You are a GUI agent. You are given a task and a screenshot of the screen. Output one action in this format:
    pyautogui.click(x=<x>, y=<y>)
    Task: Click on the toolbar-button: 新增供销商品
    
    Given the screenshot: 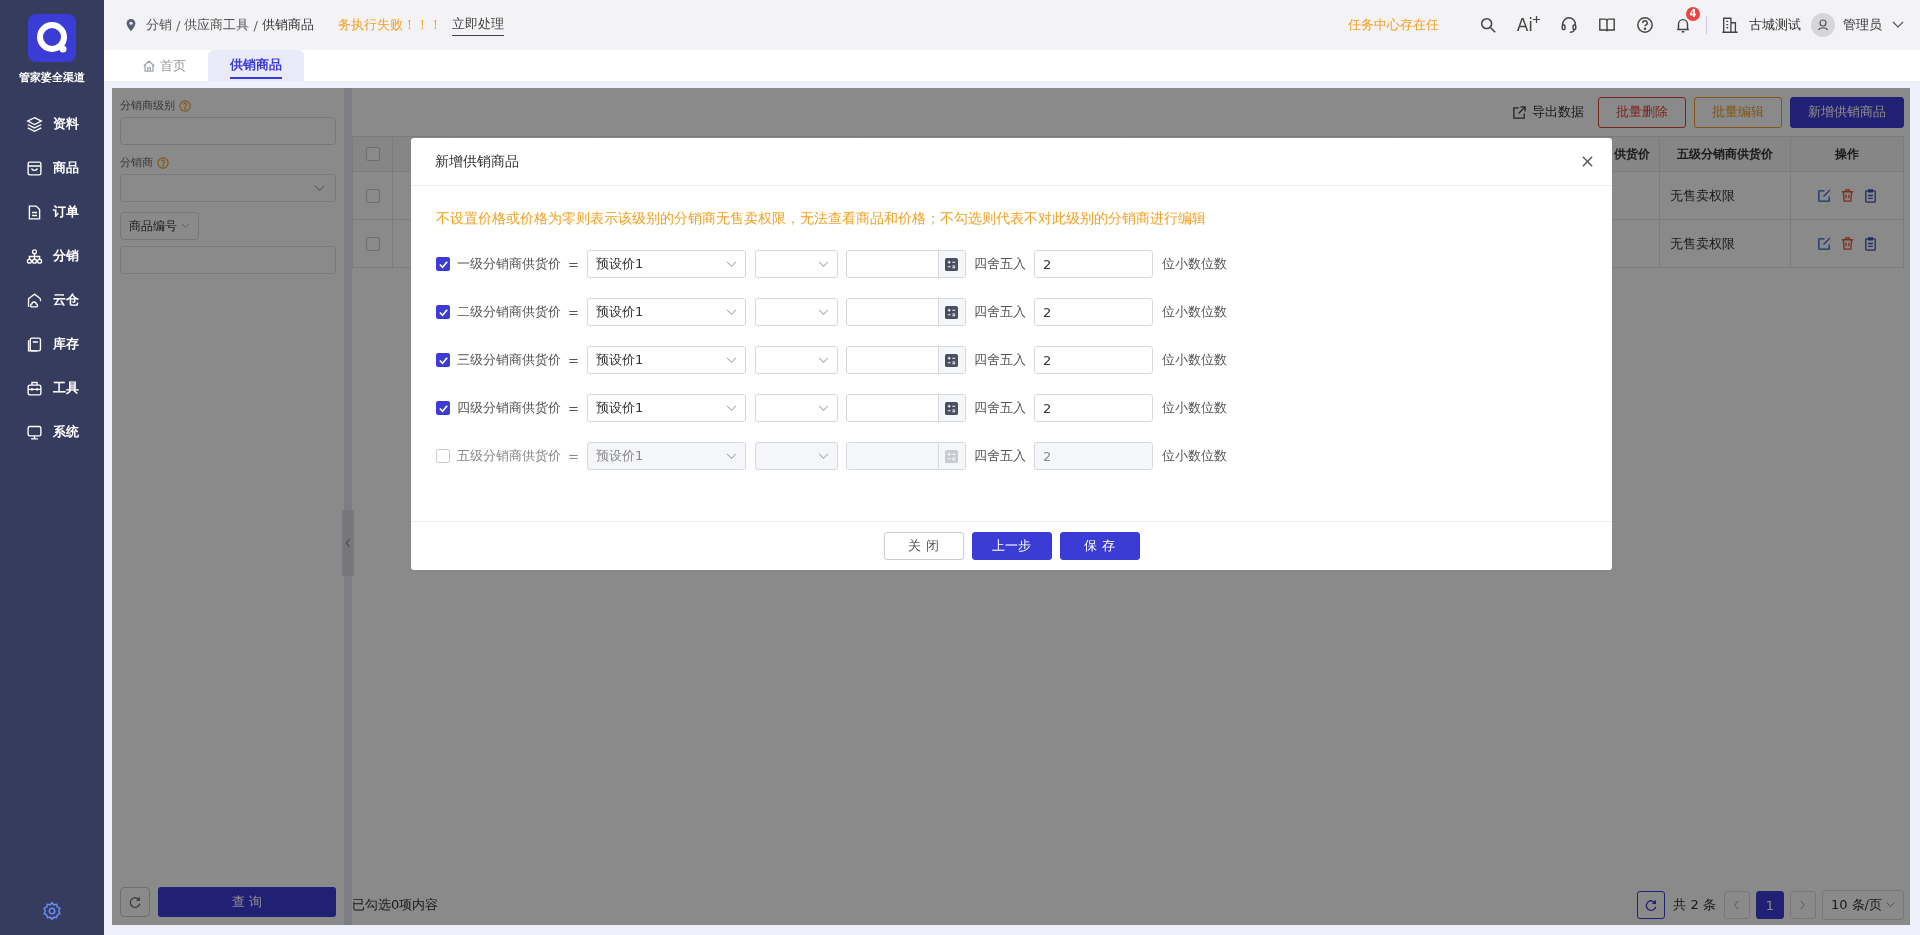 What is the action you would take?
    pyautogui.click(x=1847, y=112)
    